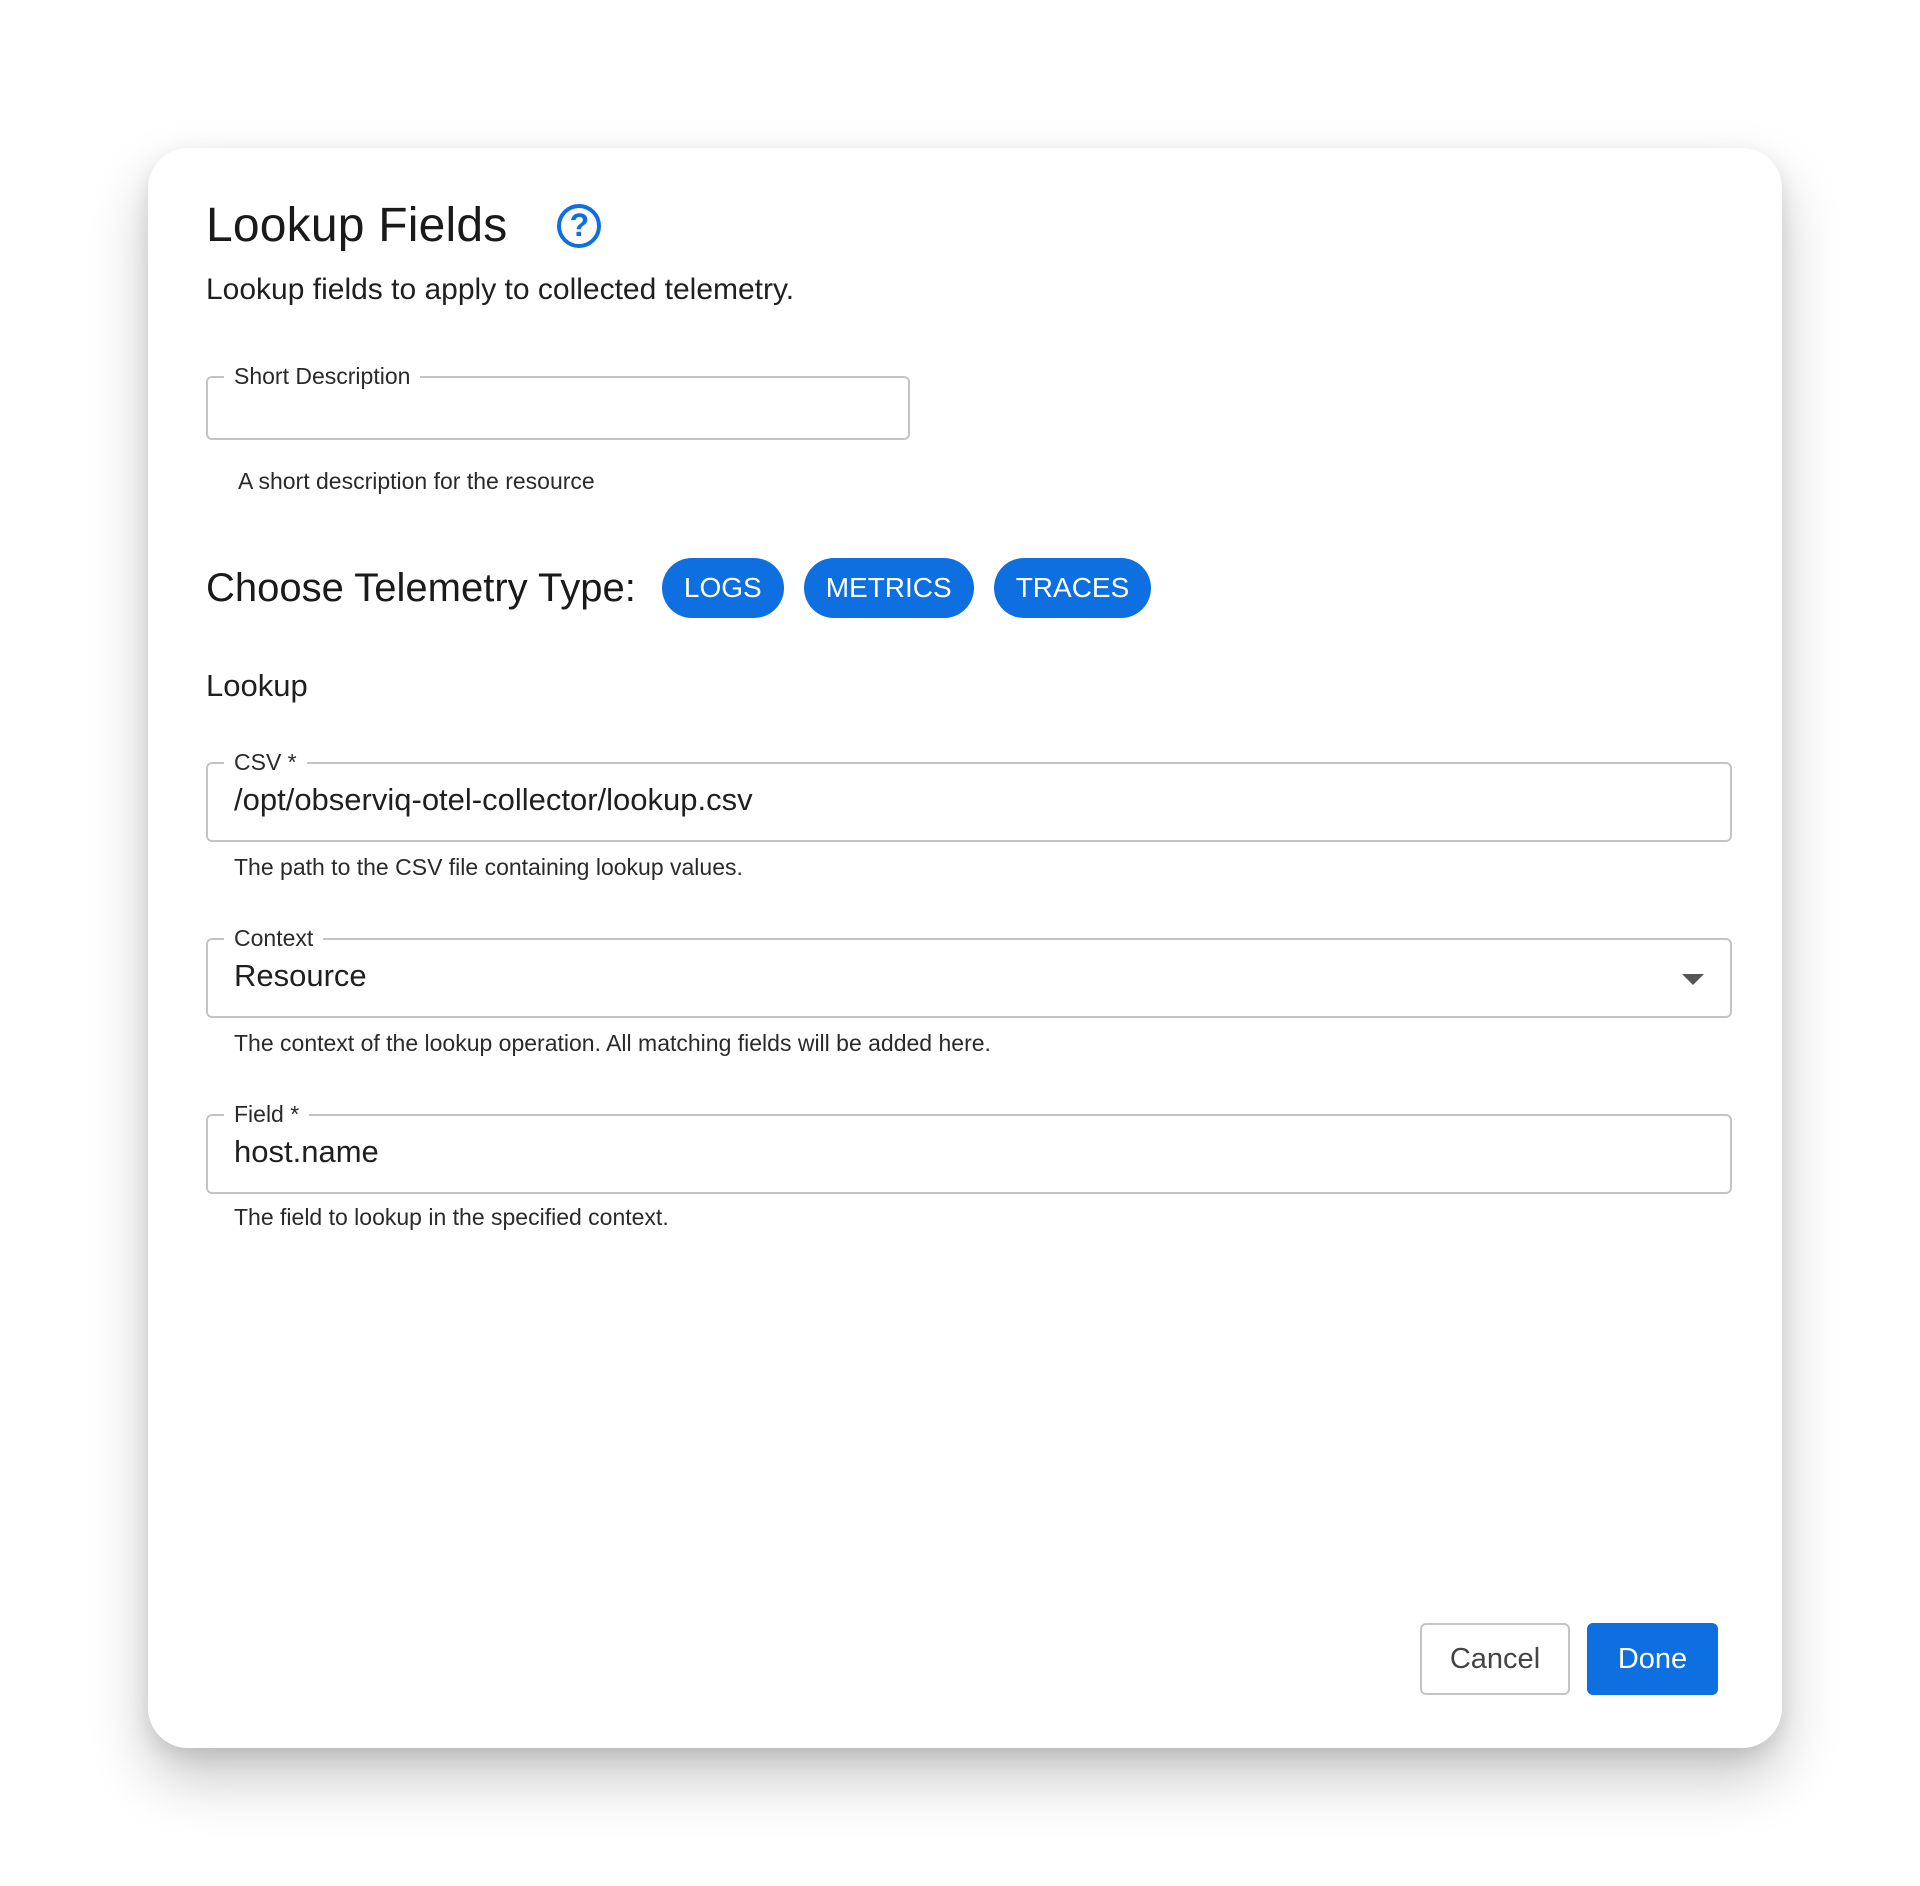 This screenshot has width=1920, height=1886. Describe the element at coordinates (579, 225) in the screenshot. I see `question-circle-icon: ?` at that location.